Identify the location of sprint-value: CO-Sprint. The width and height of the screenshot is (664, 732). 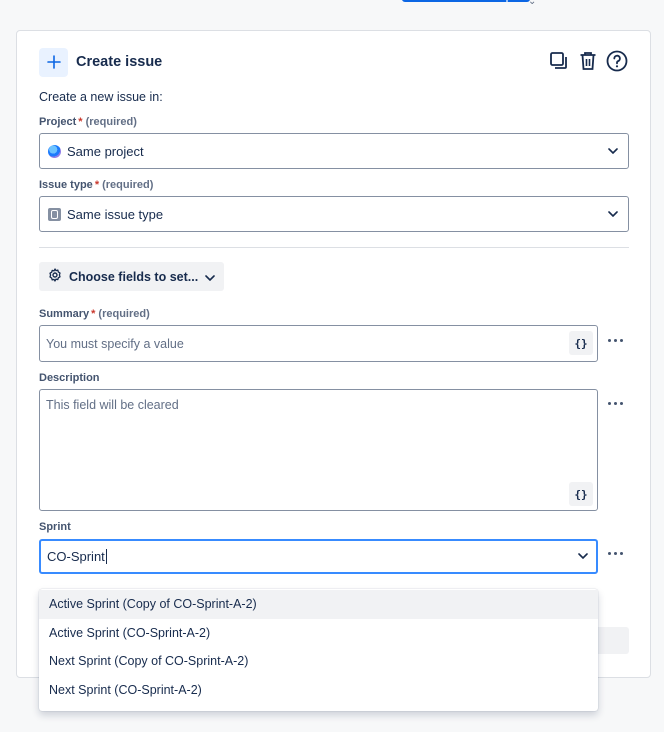
(76, 556).